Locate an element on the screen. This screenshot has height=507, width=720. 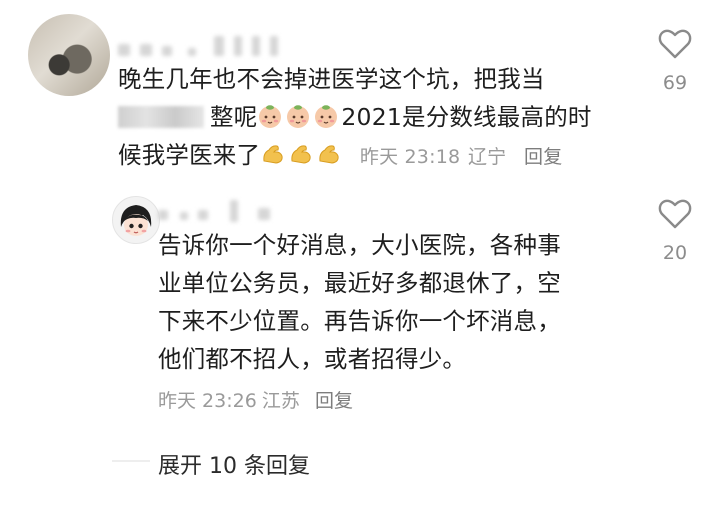
reply-meta: 昨天 23:26 江苏 回复 is located at coordinates (255, 399).